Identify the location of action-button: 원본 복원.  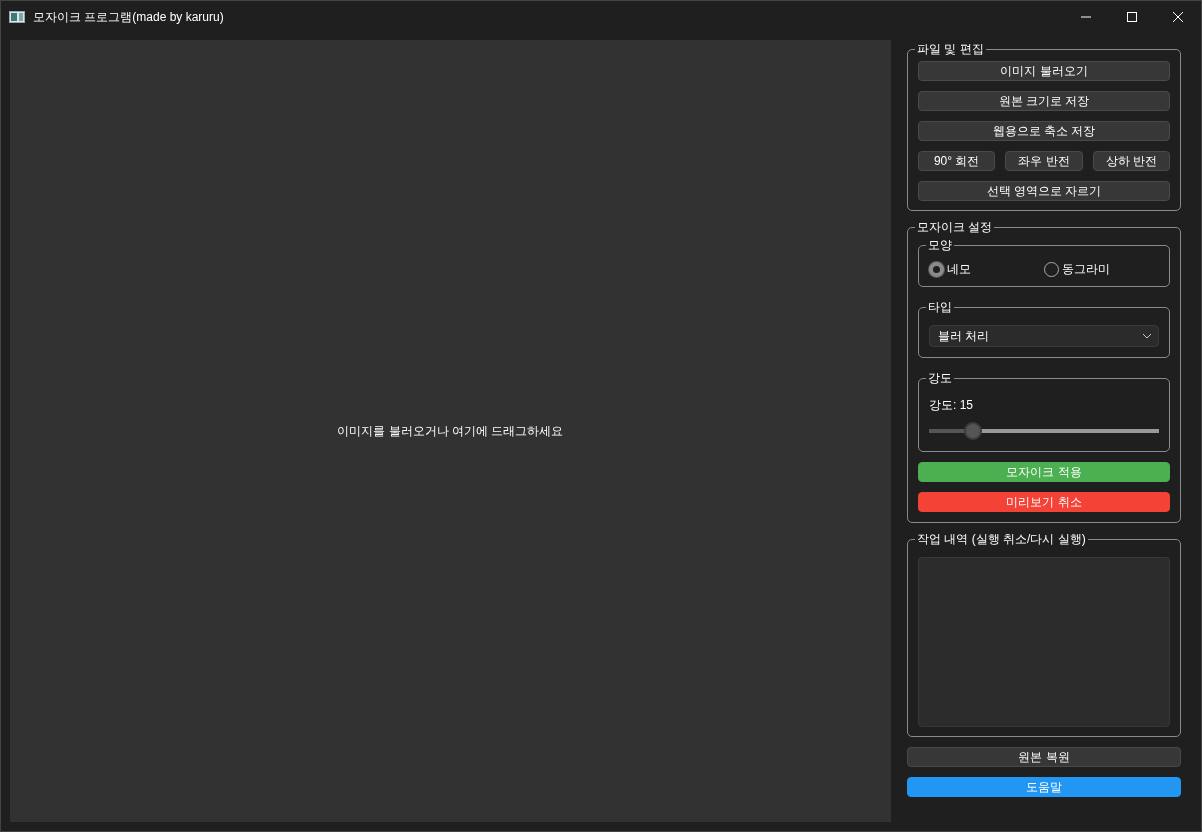
(1044, 757).